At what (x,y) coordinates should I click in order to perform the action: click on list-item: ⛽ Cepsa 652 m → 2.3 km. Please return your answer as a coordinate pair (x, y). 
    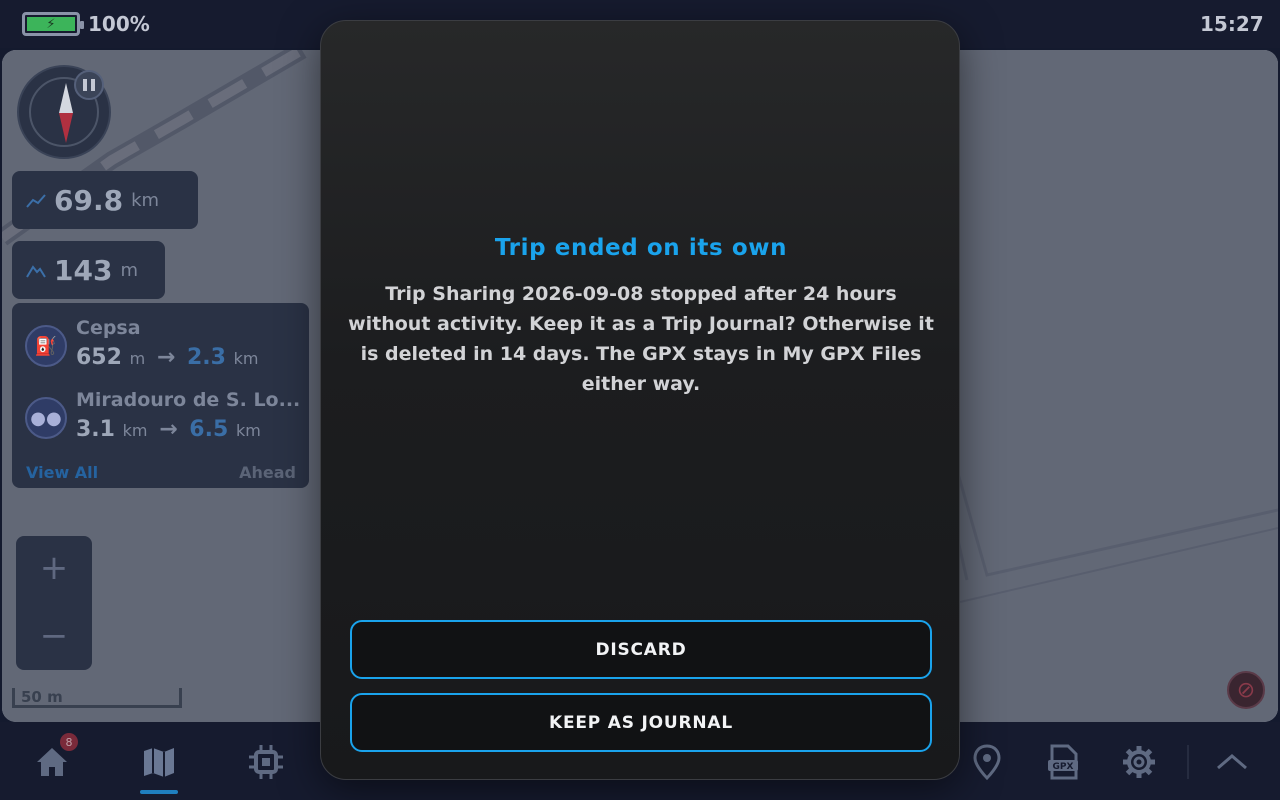
    Looking at the image, I should click on (152, 347).